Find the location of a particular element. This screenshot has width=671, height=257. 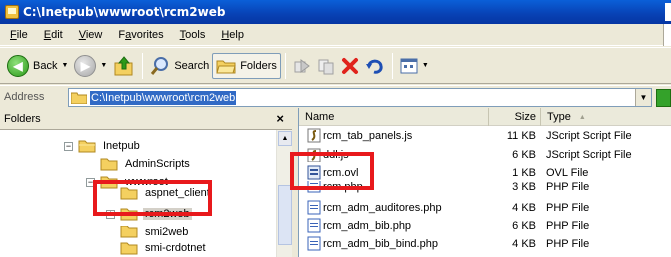

sort-ascending-icon: ▲ is located at coordinates (582, 117).